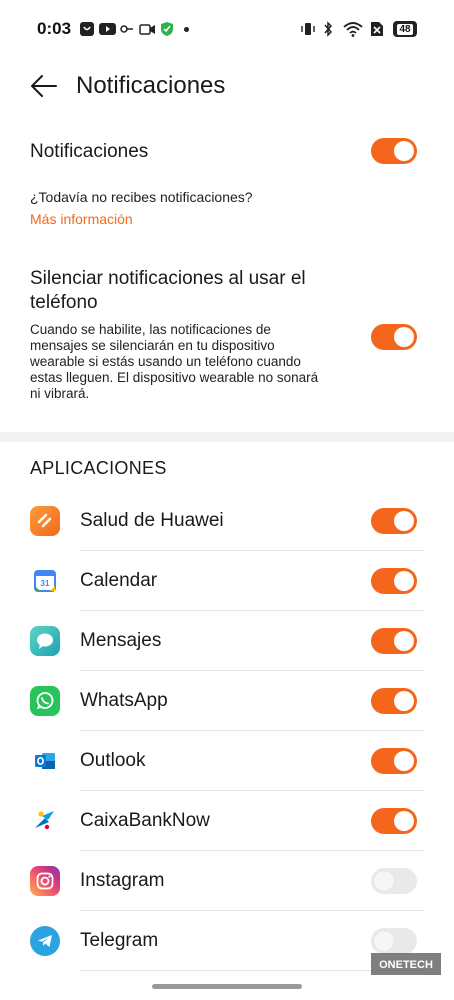 This screenshot has height=1000, width=454. I want to click on watermark: ONETECH, so click(406, 964).